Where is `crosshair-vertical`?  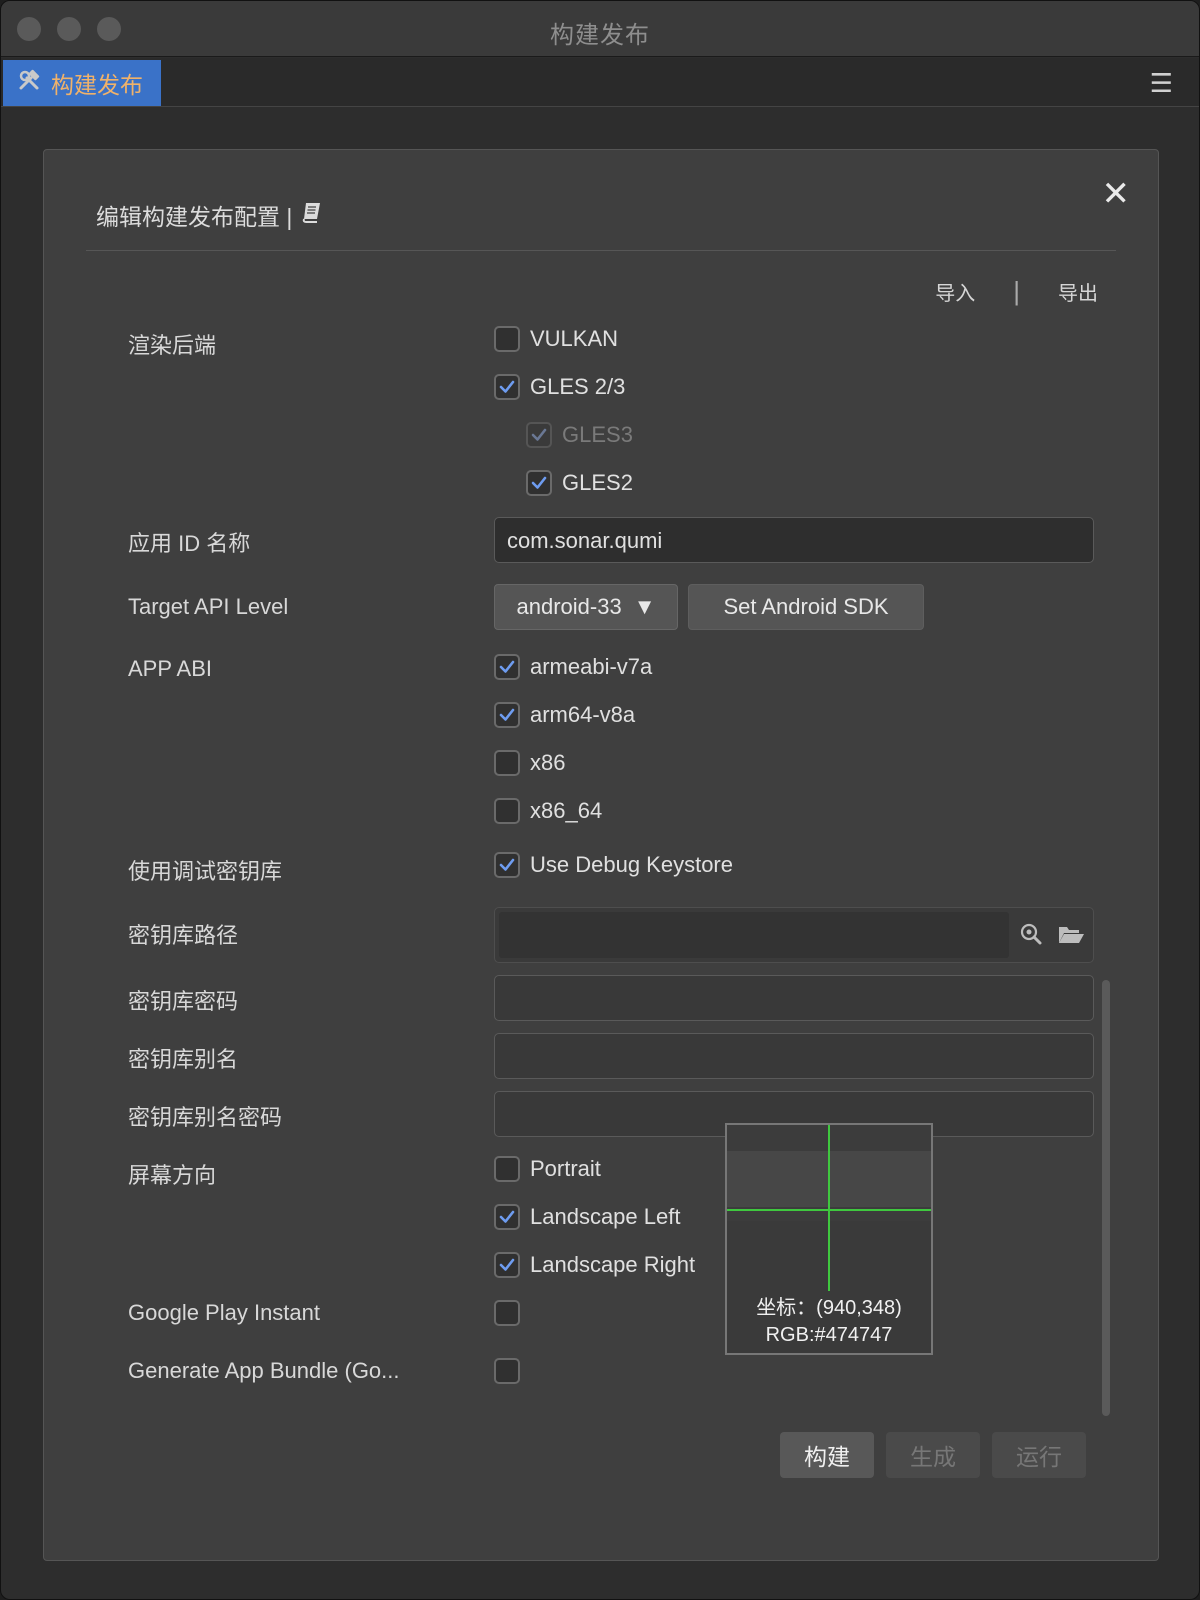 crosshair-vertical is located at coordinates (829, 1208).